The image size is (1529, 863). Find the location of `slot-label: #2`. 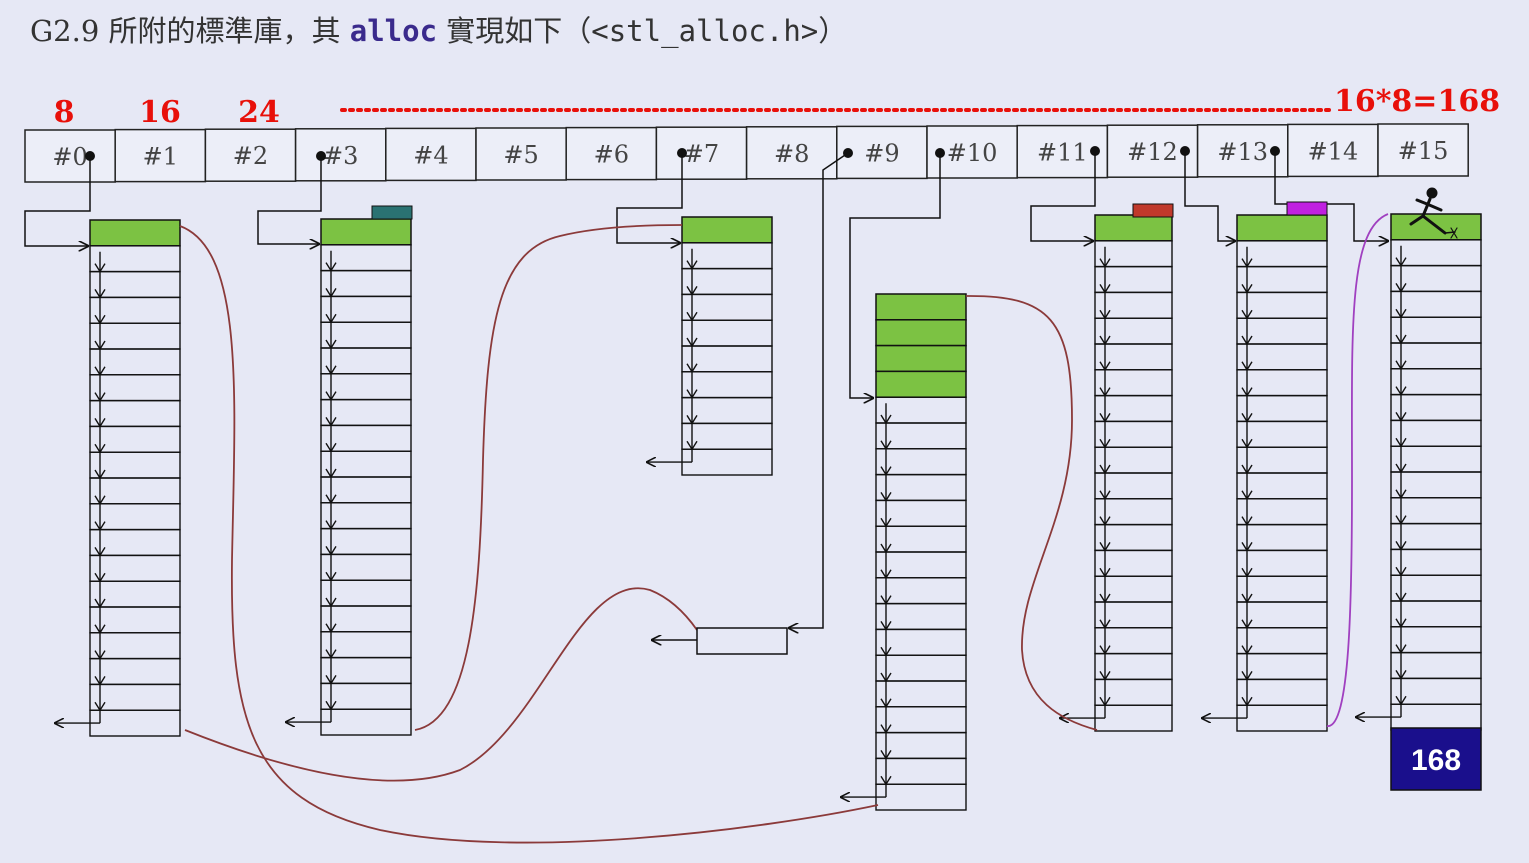

slot-label: #2 is located at coordinates (250, 156).